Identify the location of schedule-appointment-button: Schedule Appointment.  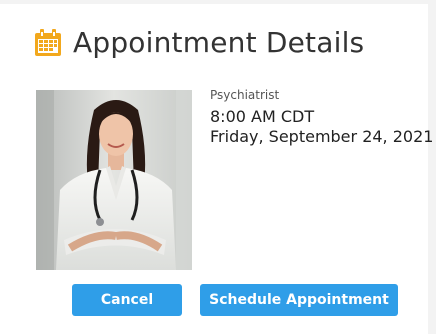
(299, 300).